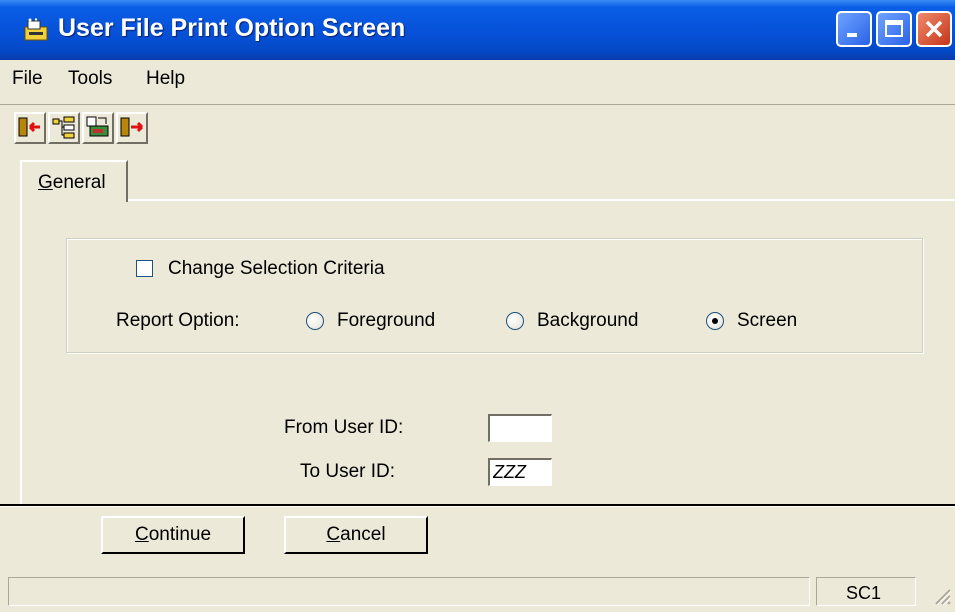 The width and height of the screenshot is (955, 612). Describe the element at coordinates (10, 352) in the screenshot. I see `panel-margin` at that location.